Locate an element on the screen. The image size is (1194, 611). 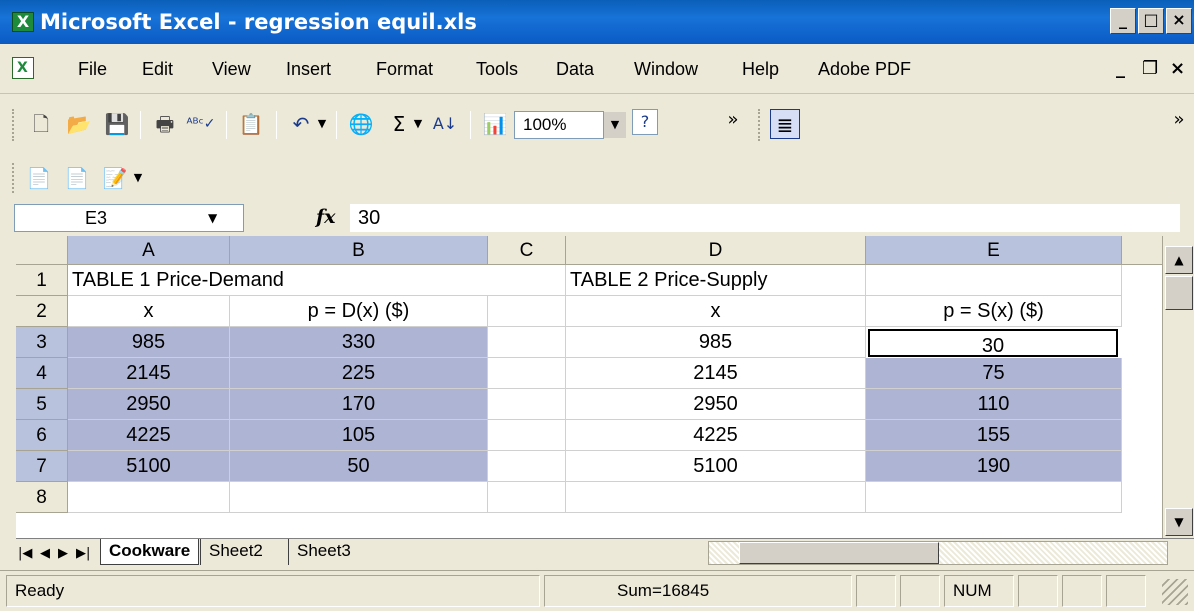
cell-c6 is located at coordinates (527, 435).